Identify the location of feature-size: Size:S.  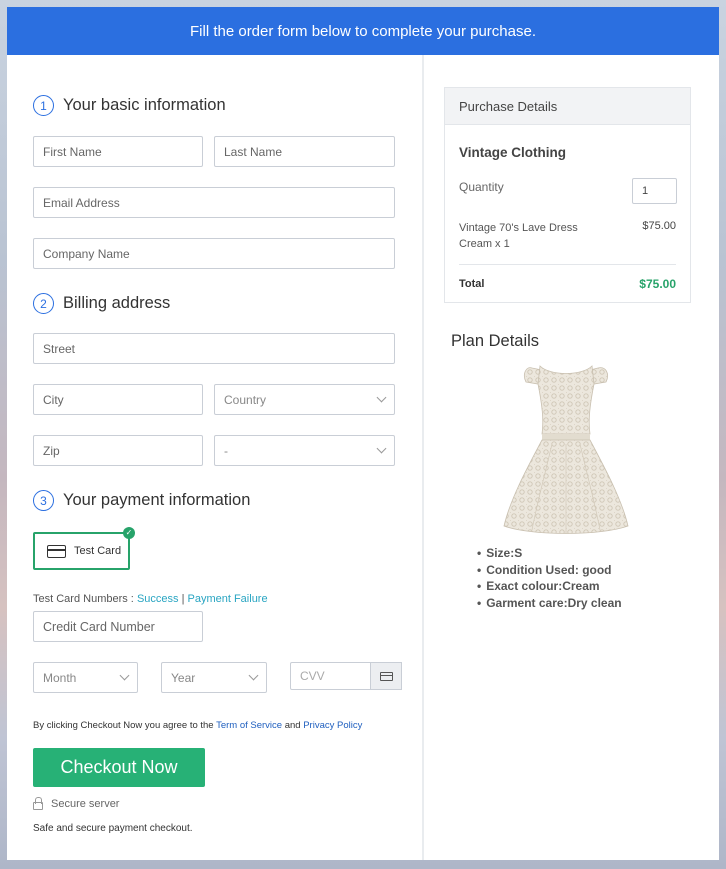
(549, 553).